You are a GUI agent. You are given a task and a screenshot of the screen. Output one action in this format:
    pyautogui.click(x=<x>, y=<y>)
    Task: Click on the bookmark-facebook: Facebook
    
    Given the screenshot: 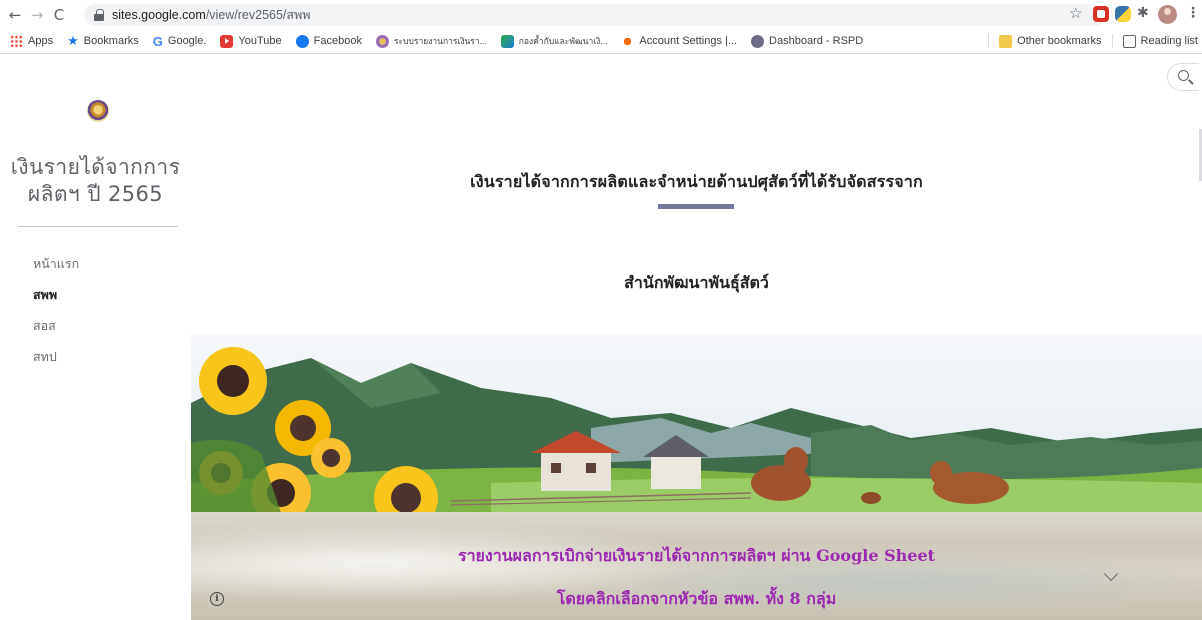 What is the action you would take?
    pyautogui.click(x=328, y=41)
    